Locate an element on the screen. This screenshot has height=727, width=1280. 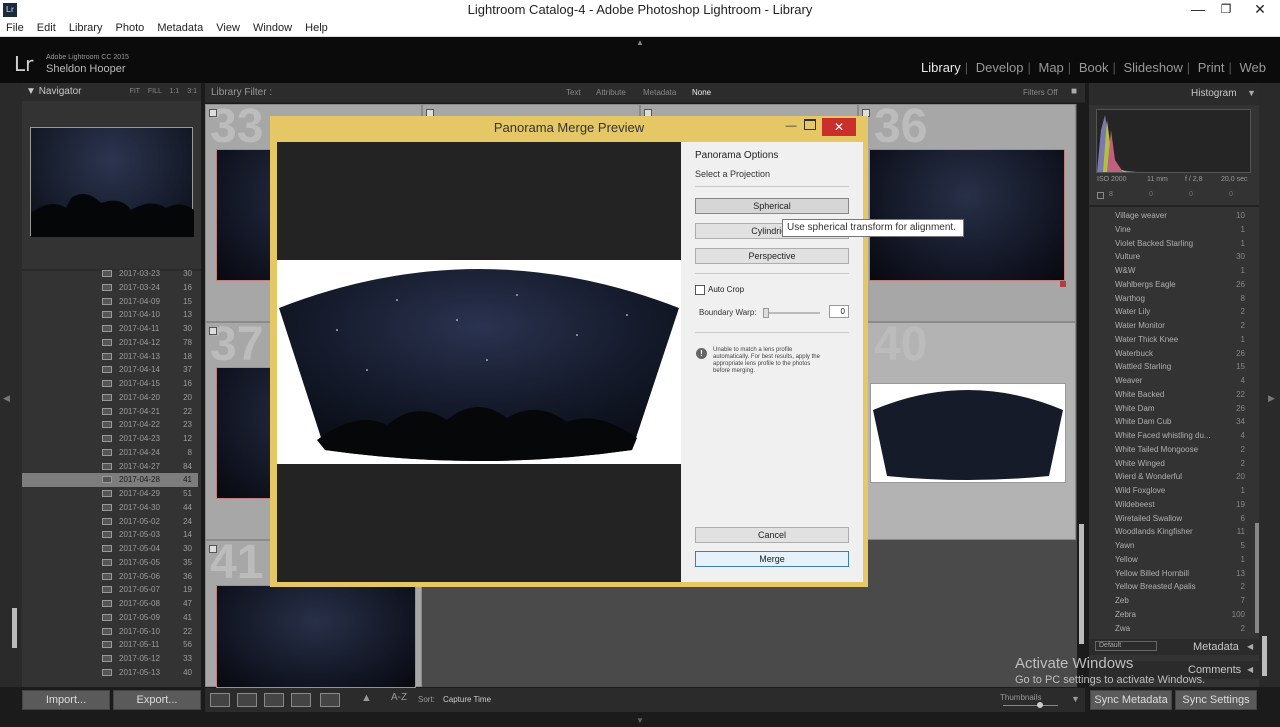
keyword-row: White Faced whistling du... 4 is located at coordinates (1169, 436).